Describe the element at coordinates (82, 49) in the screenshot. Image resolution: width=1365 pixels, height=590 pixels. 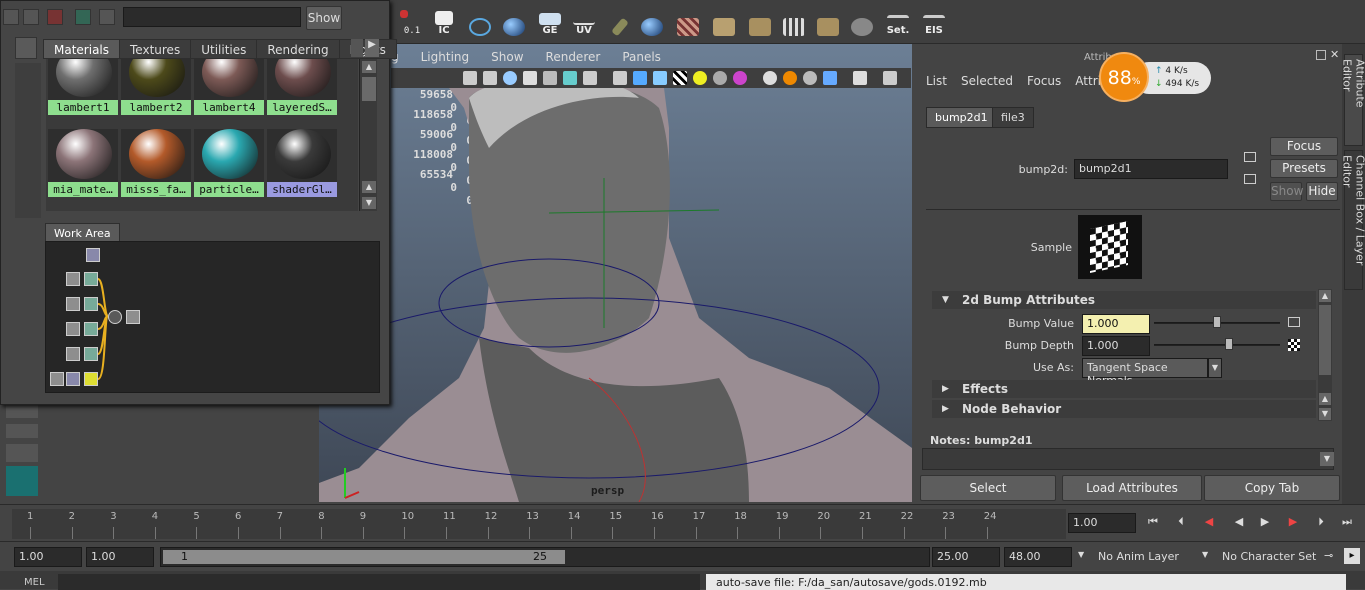
I see `tab-materials: Materials` at that location.